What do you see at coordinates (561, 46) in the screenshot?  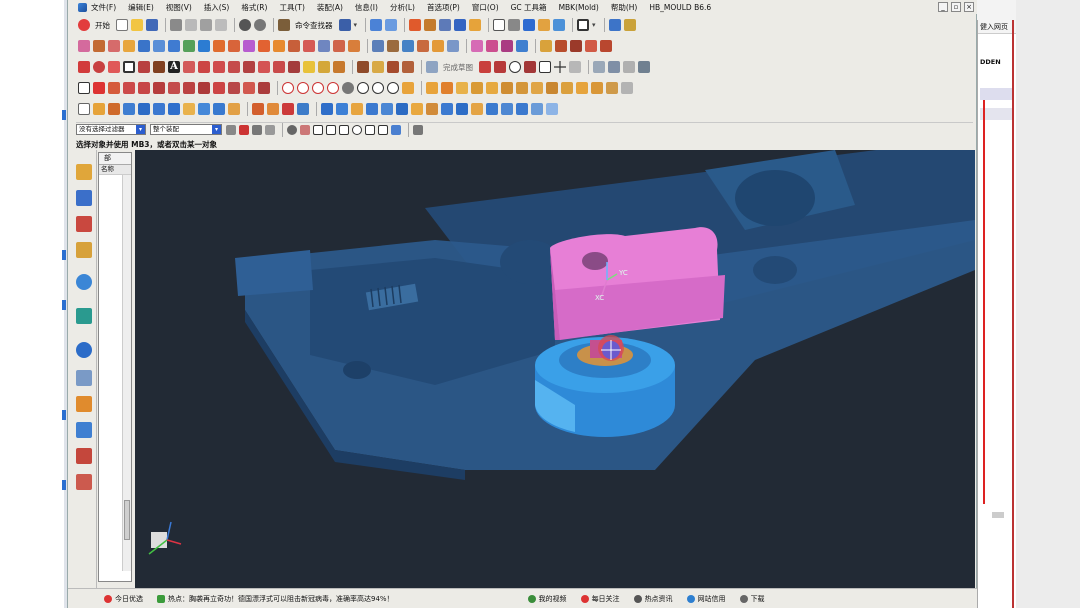 I see `spline-icon` at bounding box center [561, 46].